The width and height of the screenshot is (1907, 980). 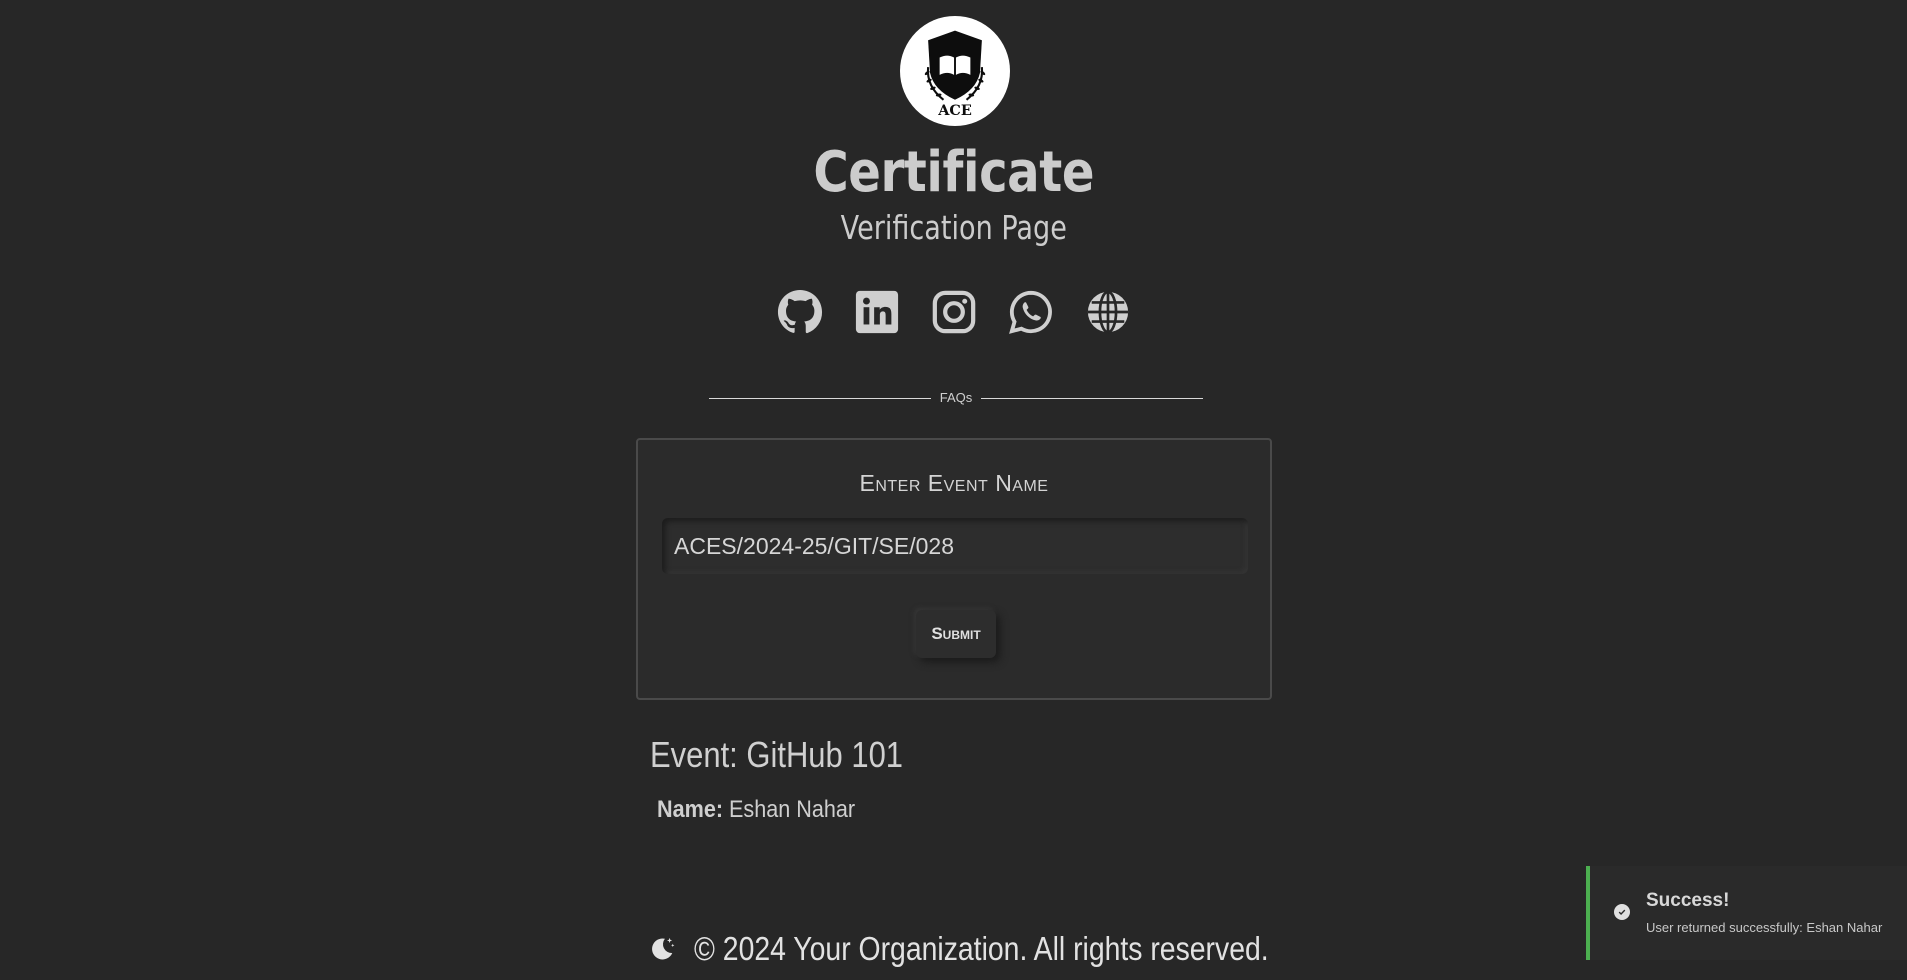 What do you see at coordinates (825, 754) in the screenshot?
I see `event-name-value: GitHub 101` at bounding box center [825, 754].